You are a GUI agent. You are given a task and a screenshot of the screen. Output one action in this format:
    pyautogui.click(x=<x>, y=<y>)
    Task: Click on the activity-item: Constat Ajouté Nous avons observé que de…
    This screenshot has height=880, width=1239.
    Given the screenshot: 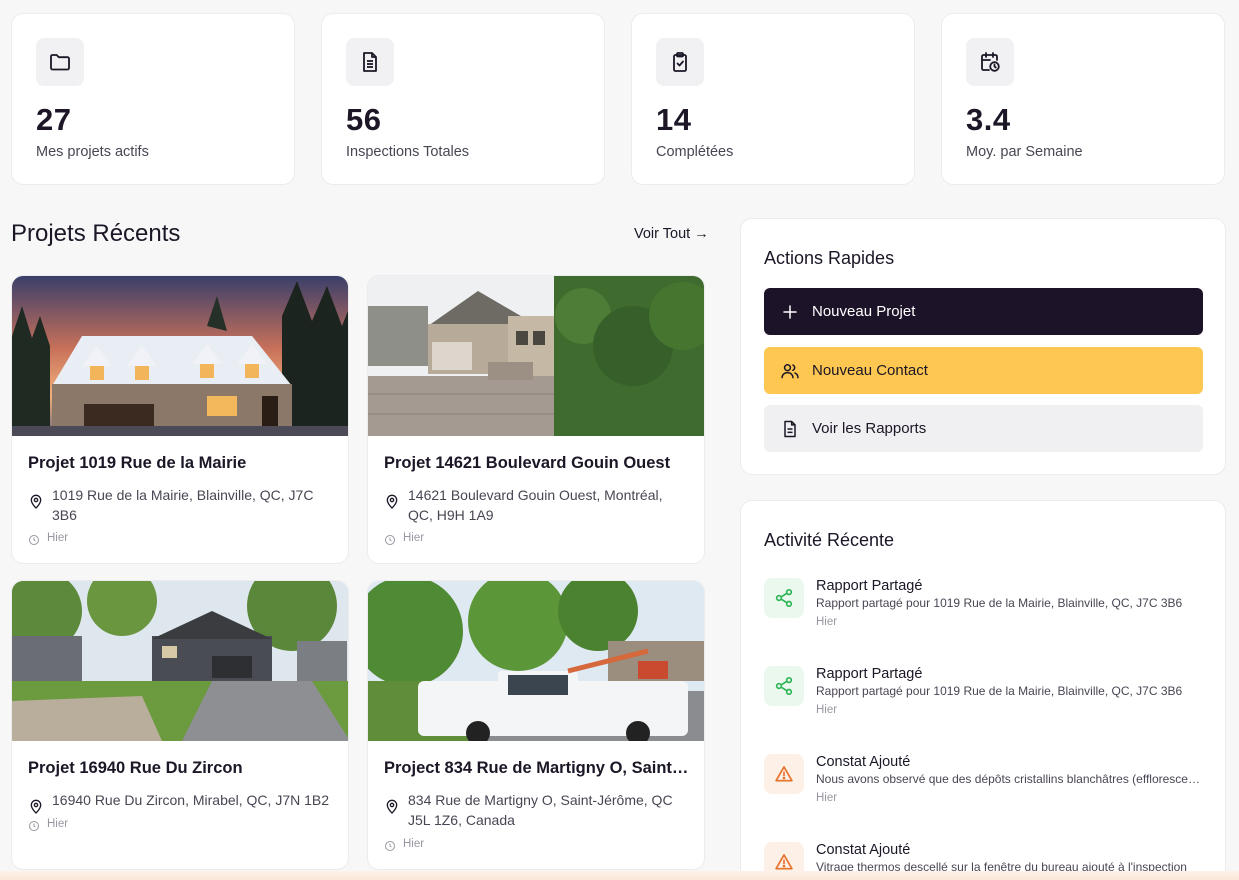 What is the action you would take?
    pyautogui.click(x=984, y=794)
    